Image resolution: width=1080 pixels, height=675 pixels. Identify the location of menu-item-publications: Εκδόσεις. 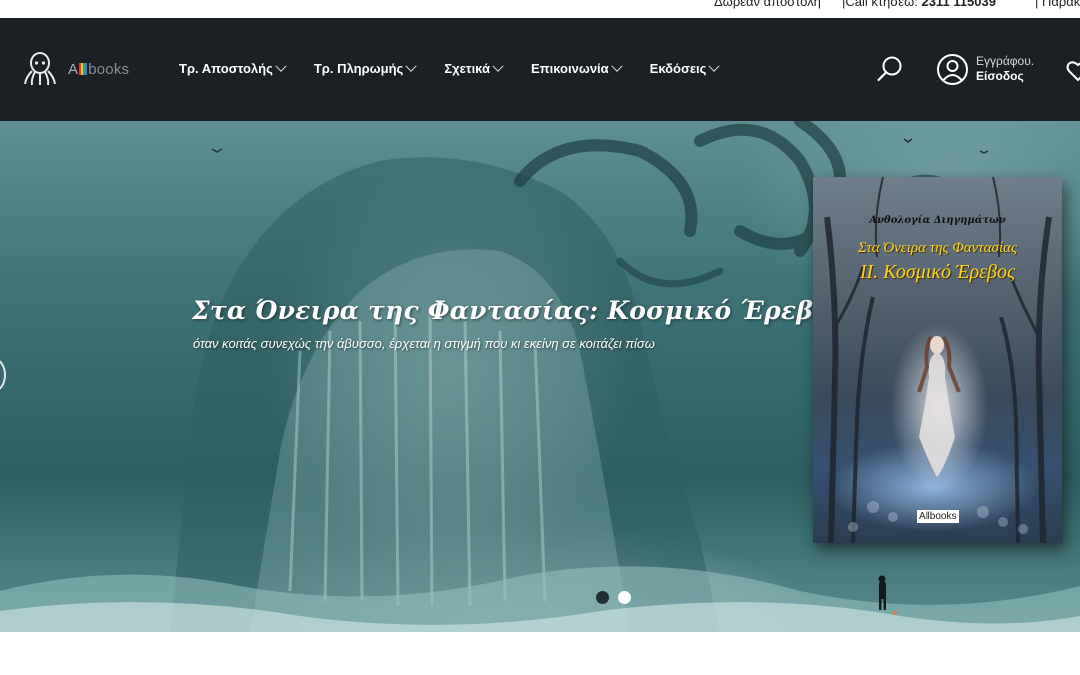
(685, 68).